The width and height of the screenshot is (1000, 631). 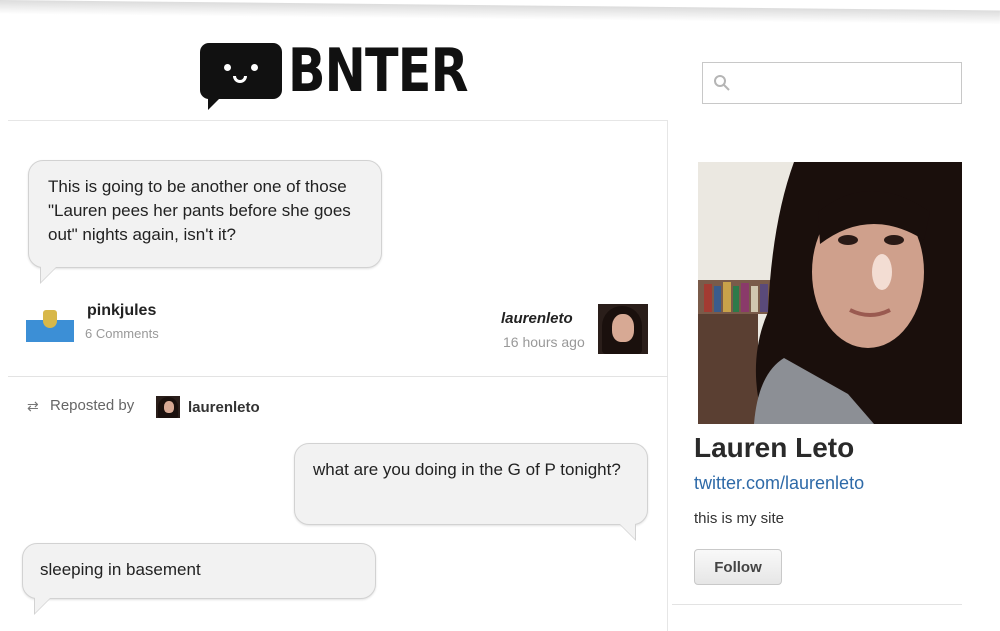 I want to click on reposted-by-label: Reposted by, so click(x=92, y=405).